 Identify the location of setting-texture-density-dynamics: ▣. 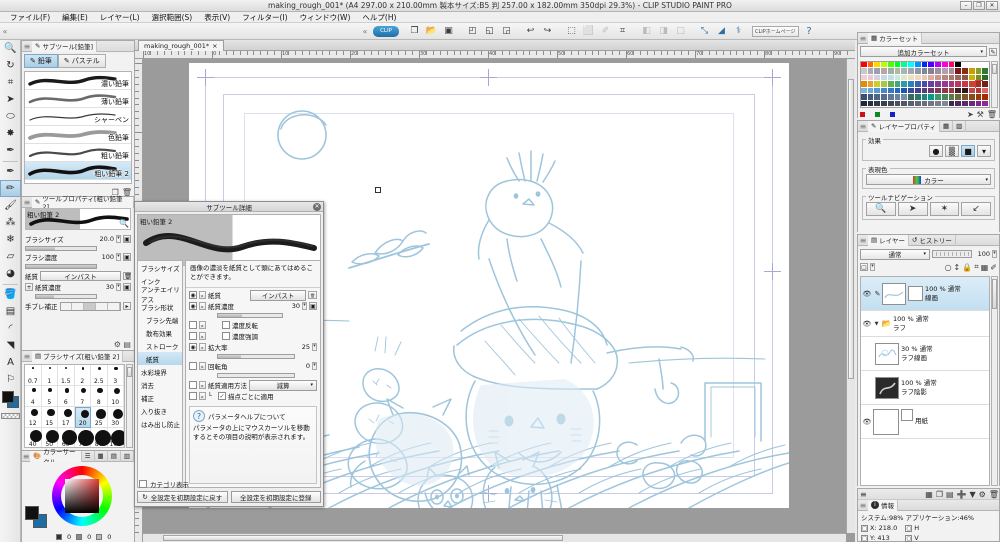
(313, 306).